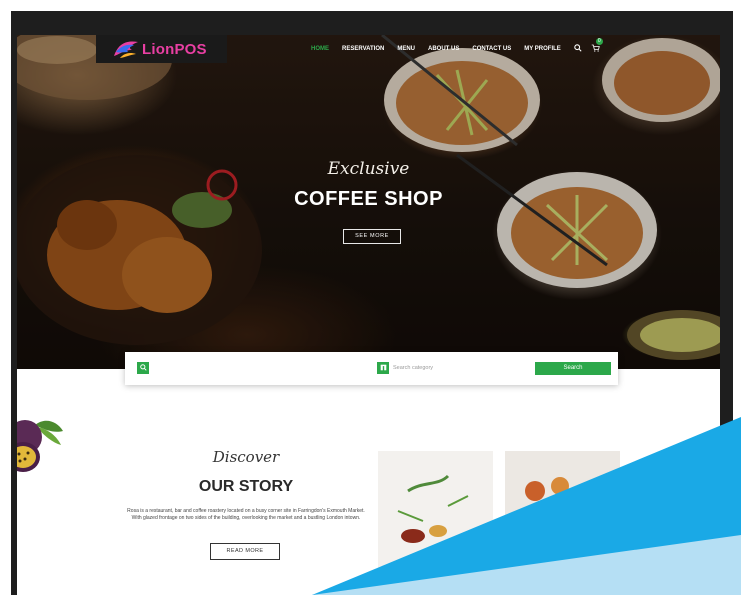  What do you see at coordinates (372, 236) in the screenshot?
I see `see-more-button: SEE MORE` at bounding box center [372, 236].